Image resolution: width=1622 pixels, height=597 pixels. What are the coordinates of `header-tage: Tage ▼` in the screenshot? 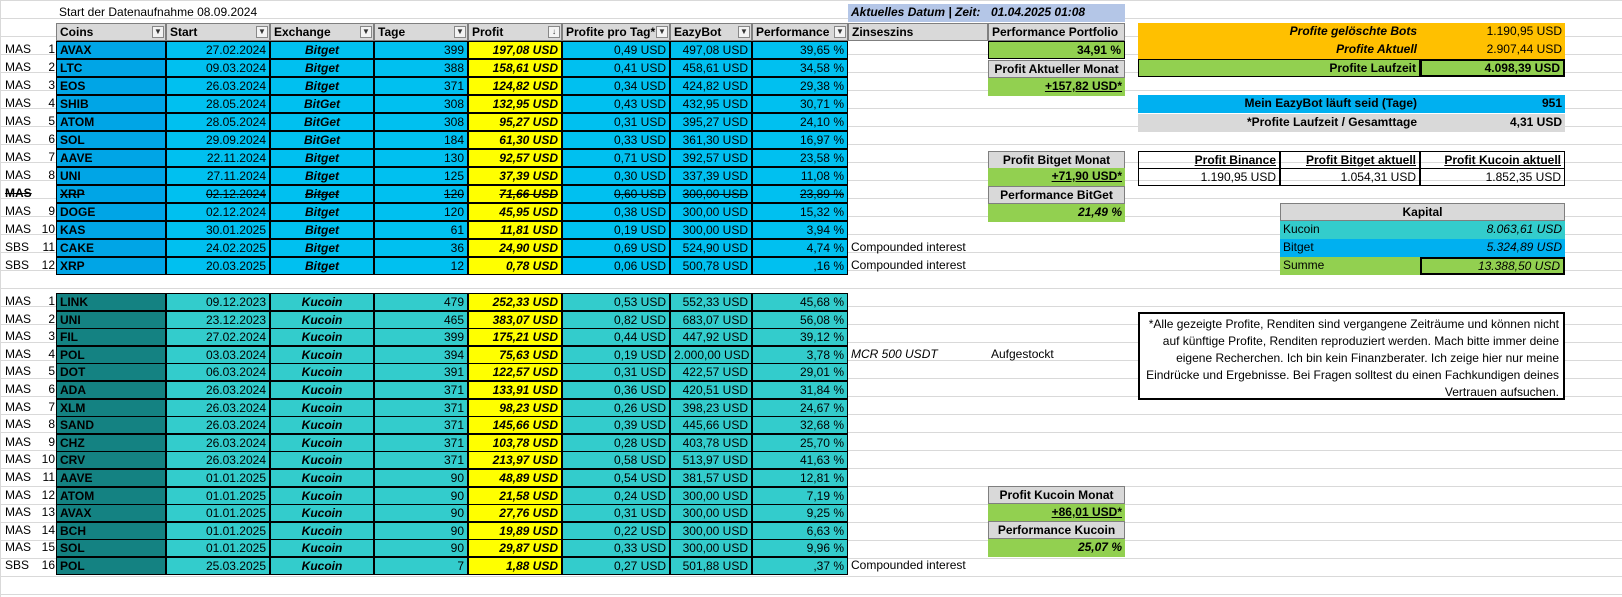 It's located at (421, 32).